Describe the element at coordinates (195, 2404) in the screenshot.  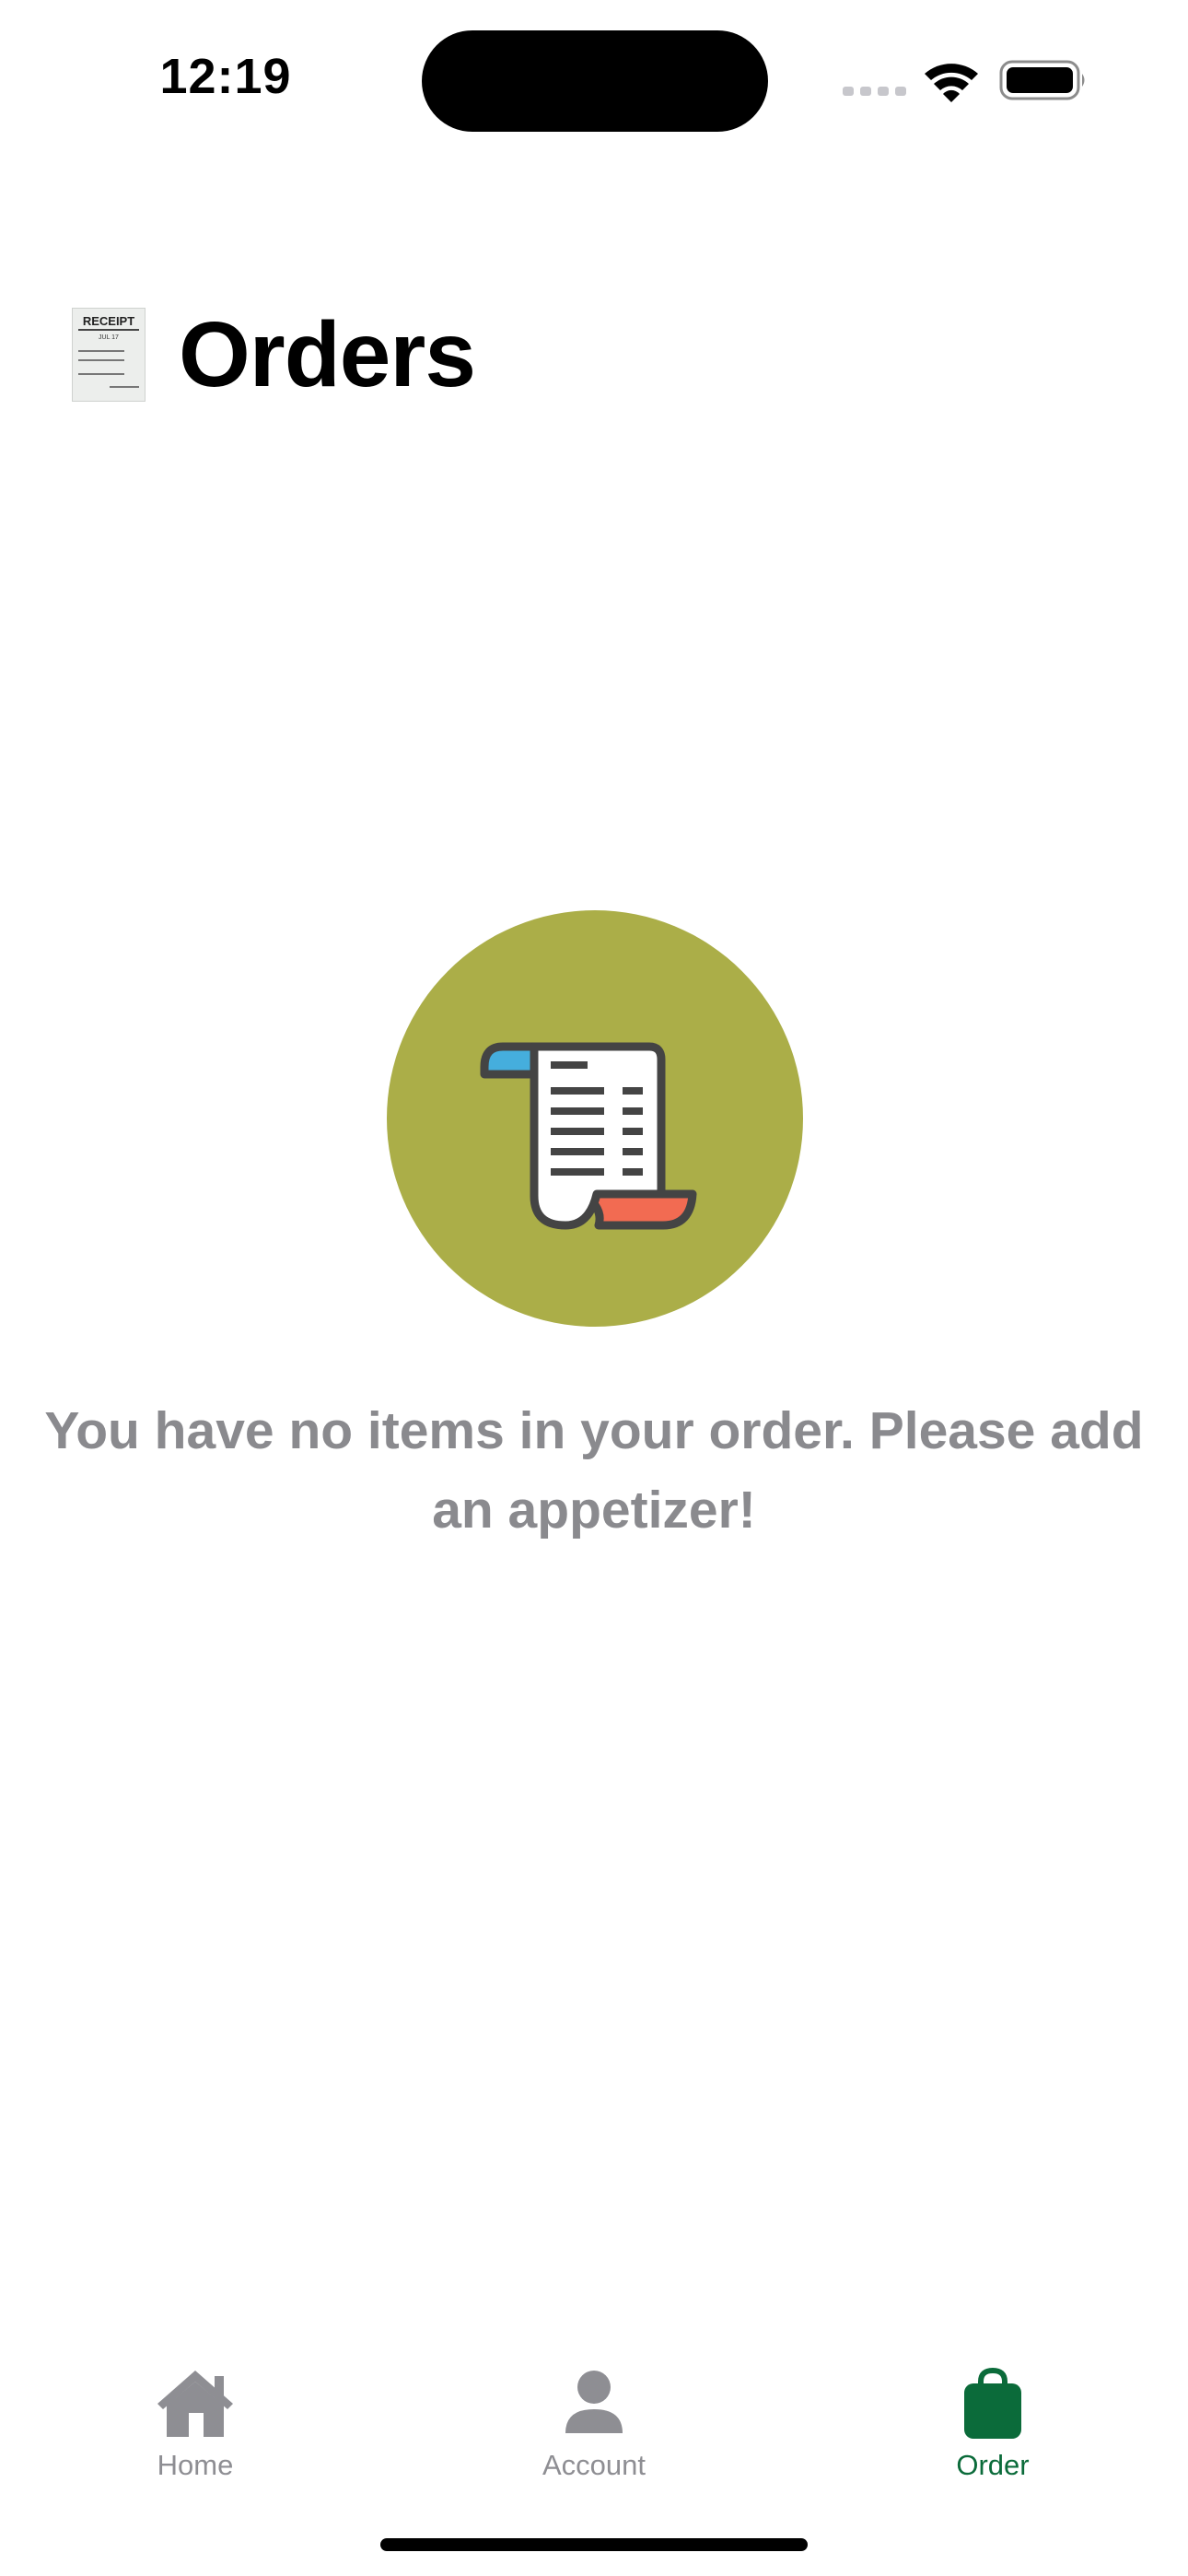
I see `house-icon` at that location.